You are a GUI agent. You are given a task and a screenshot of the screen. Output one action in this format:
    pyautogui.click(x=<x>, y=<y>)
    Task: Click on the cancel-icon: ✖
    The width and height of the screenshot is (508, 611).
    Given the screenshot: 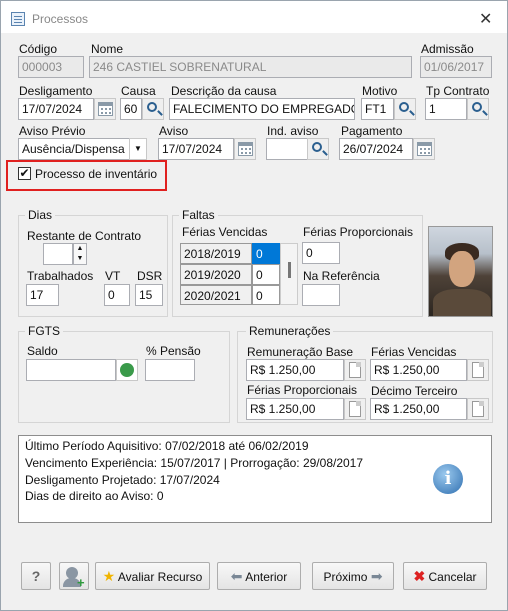 What is the action you would take?
    pyautogui.click(x=419, y=576)
    